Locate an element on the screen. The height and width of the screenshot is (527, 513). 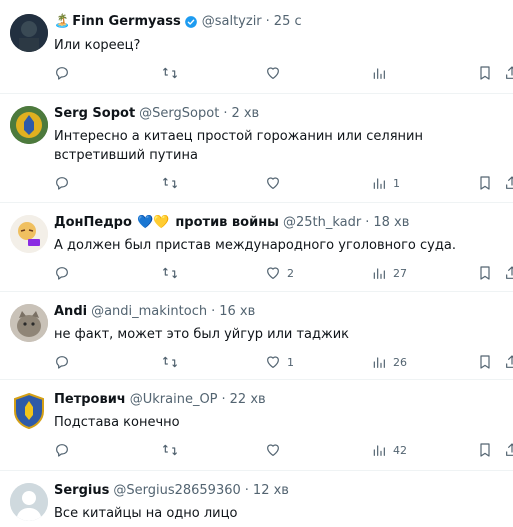
palm-island-emoji: 🏝️ is located at coordinates (62, 21).